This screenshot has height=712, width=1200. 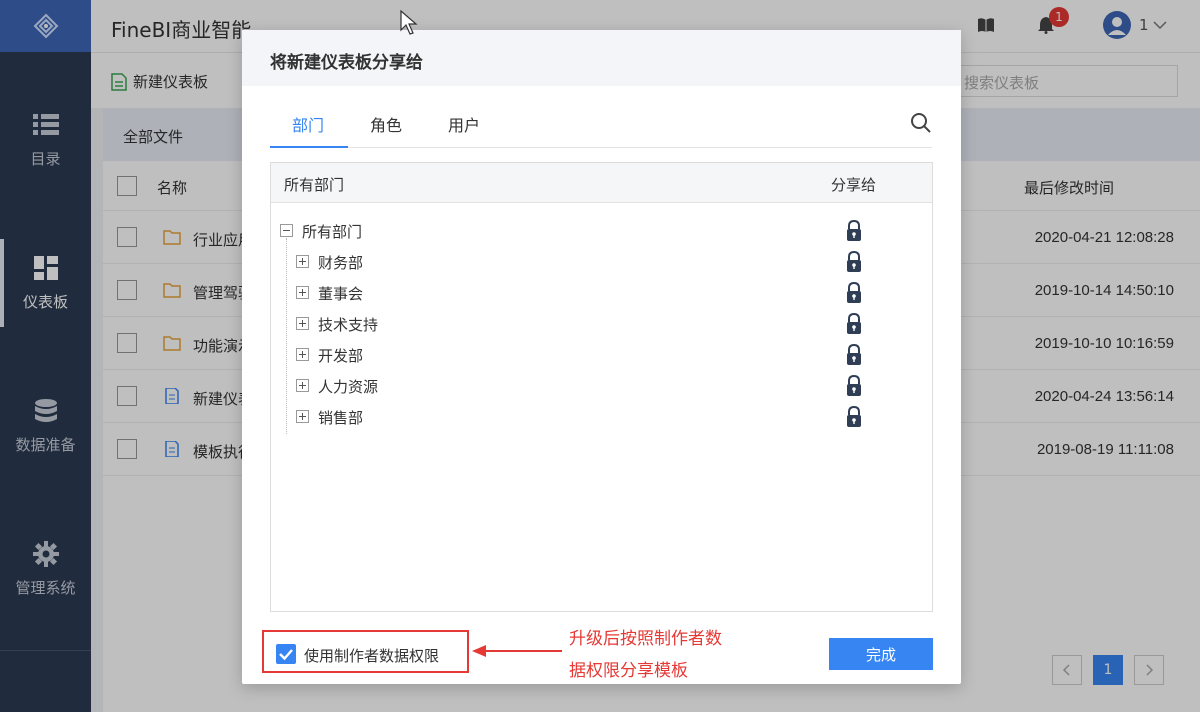 What do you see at coordinates (601, 417) in the screenshot?
I see `tree-node-department: 销售部` at bounding box center [601, 417].